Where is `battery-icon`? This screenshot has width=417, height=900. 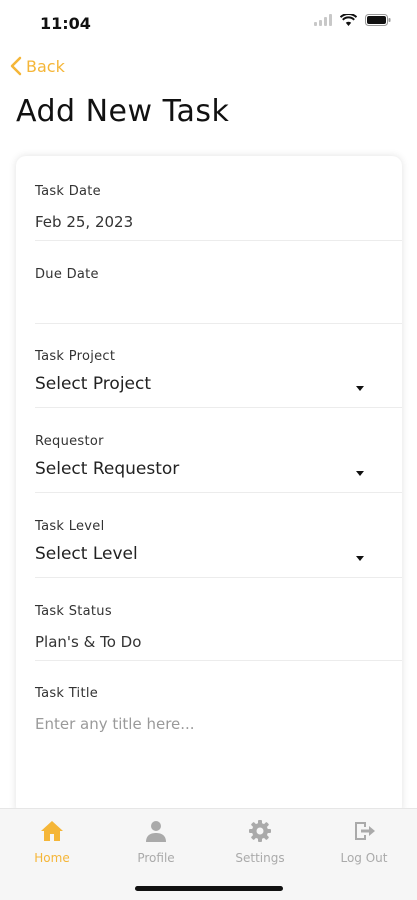 battery-icon is located at coordinates (378, 20).